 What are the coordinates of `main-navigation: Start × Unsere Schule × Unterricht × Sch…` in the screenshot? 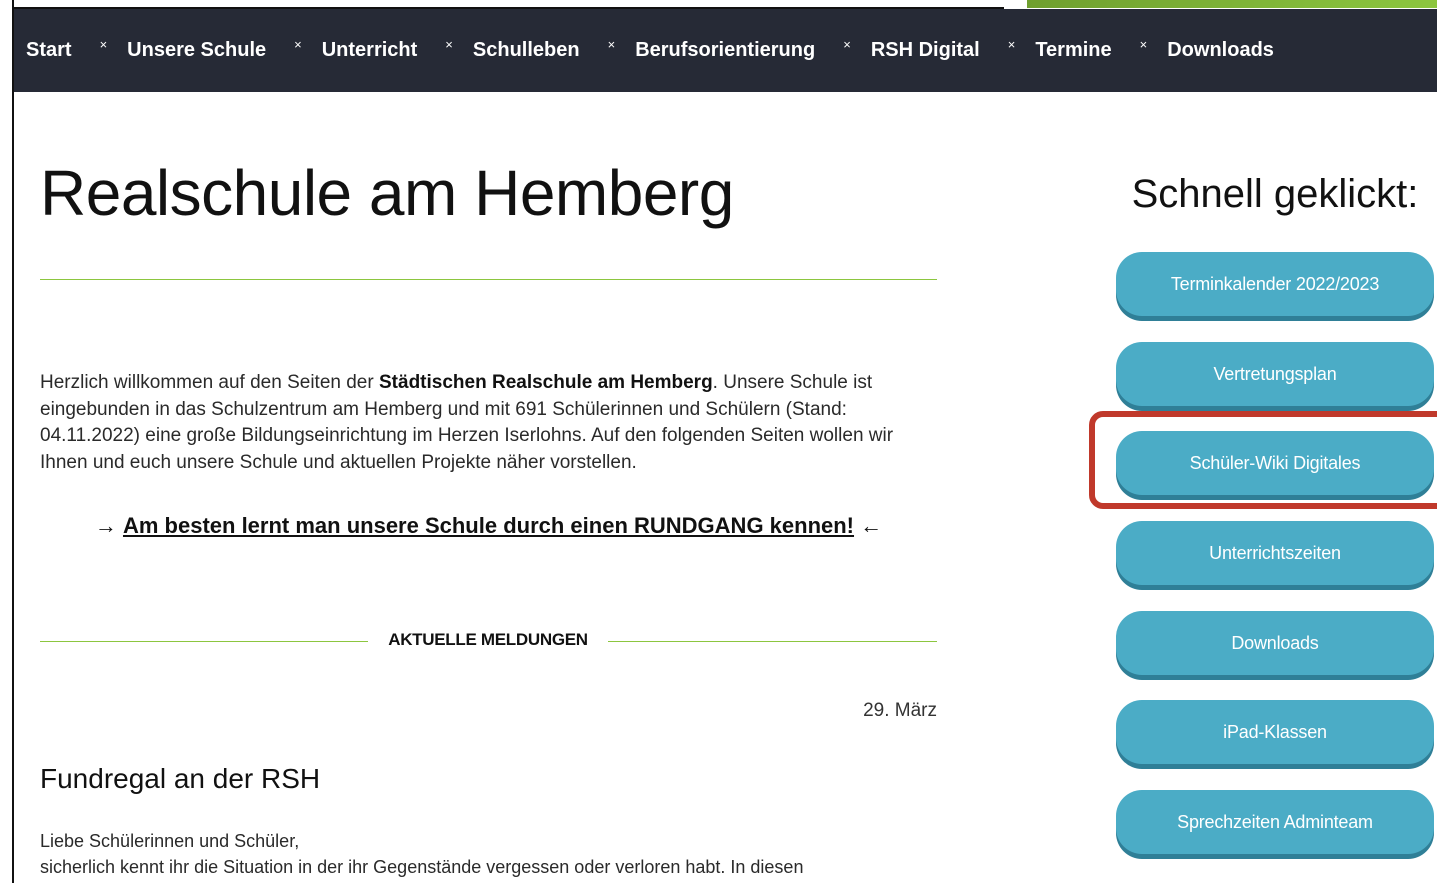 It's located at (725, 50).